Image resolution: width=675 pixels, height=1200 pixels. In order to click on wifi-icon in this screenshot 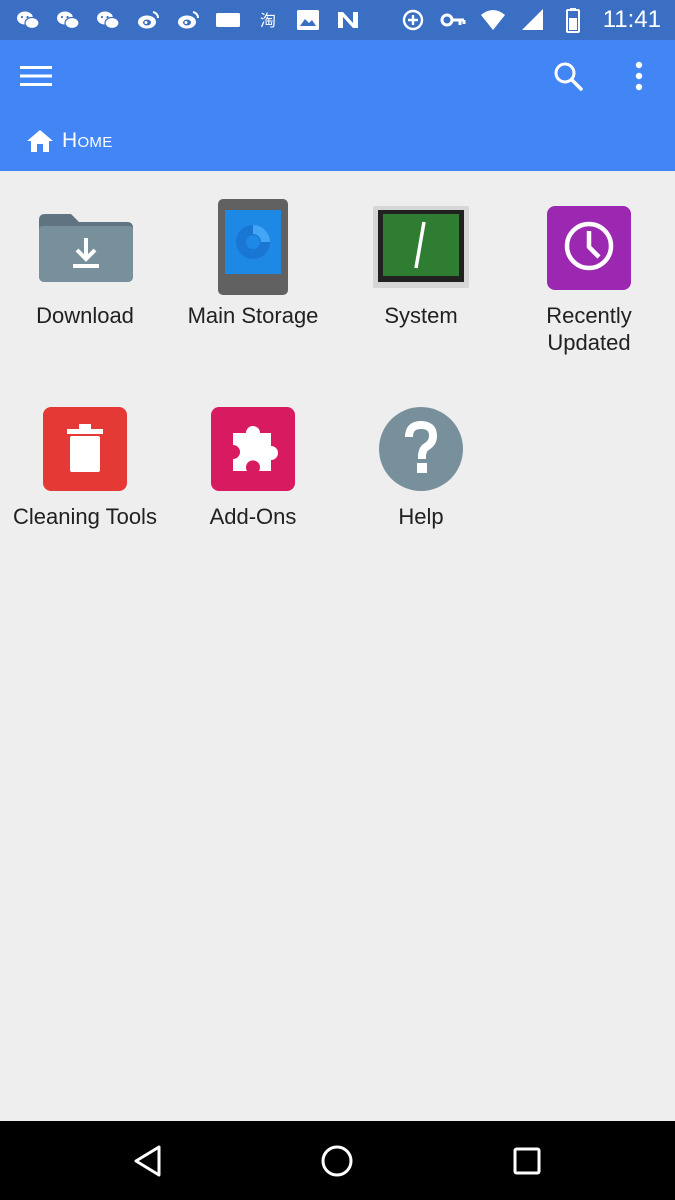, I will do `click(493, 20)`.